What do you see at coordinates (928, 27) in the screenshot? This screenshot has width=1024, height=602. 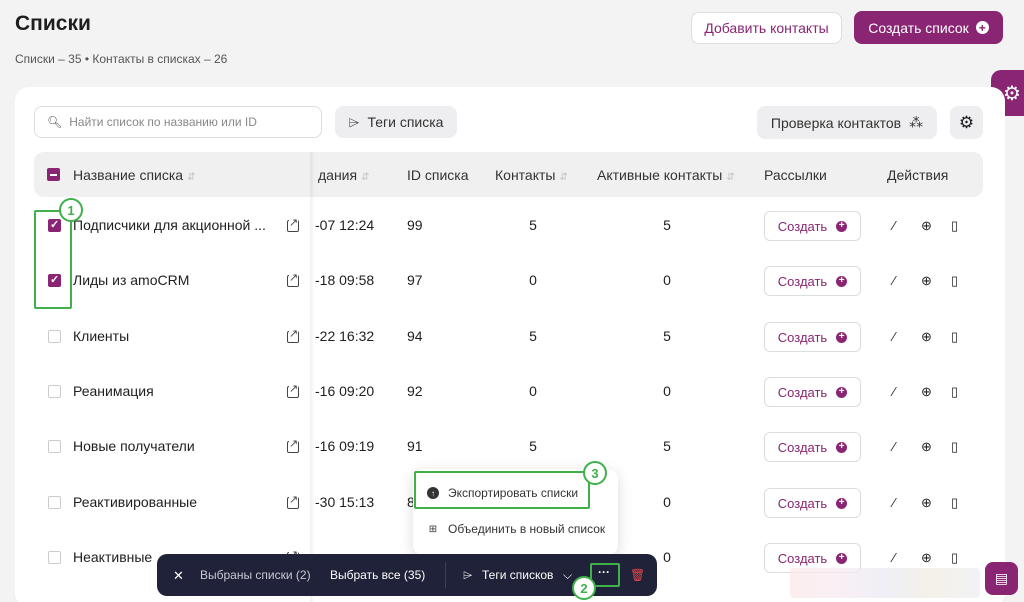 I see `create-list-button: Создать список +` at bounding box center [928, 27].